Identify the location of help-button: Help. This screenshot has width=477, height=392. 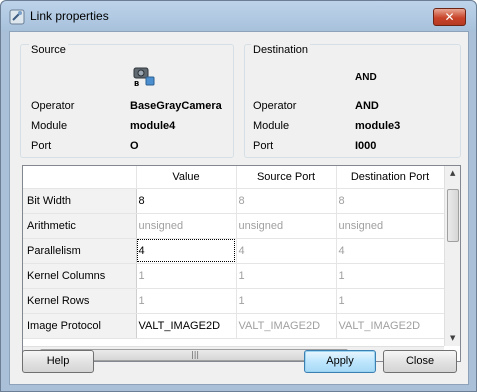
(58, 361).